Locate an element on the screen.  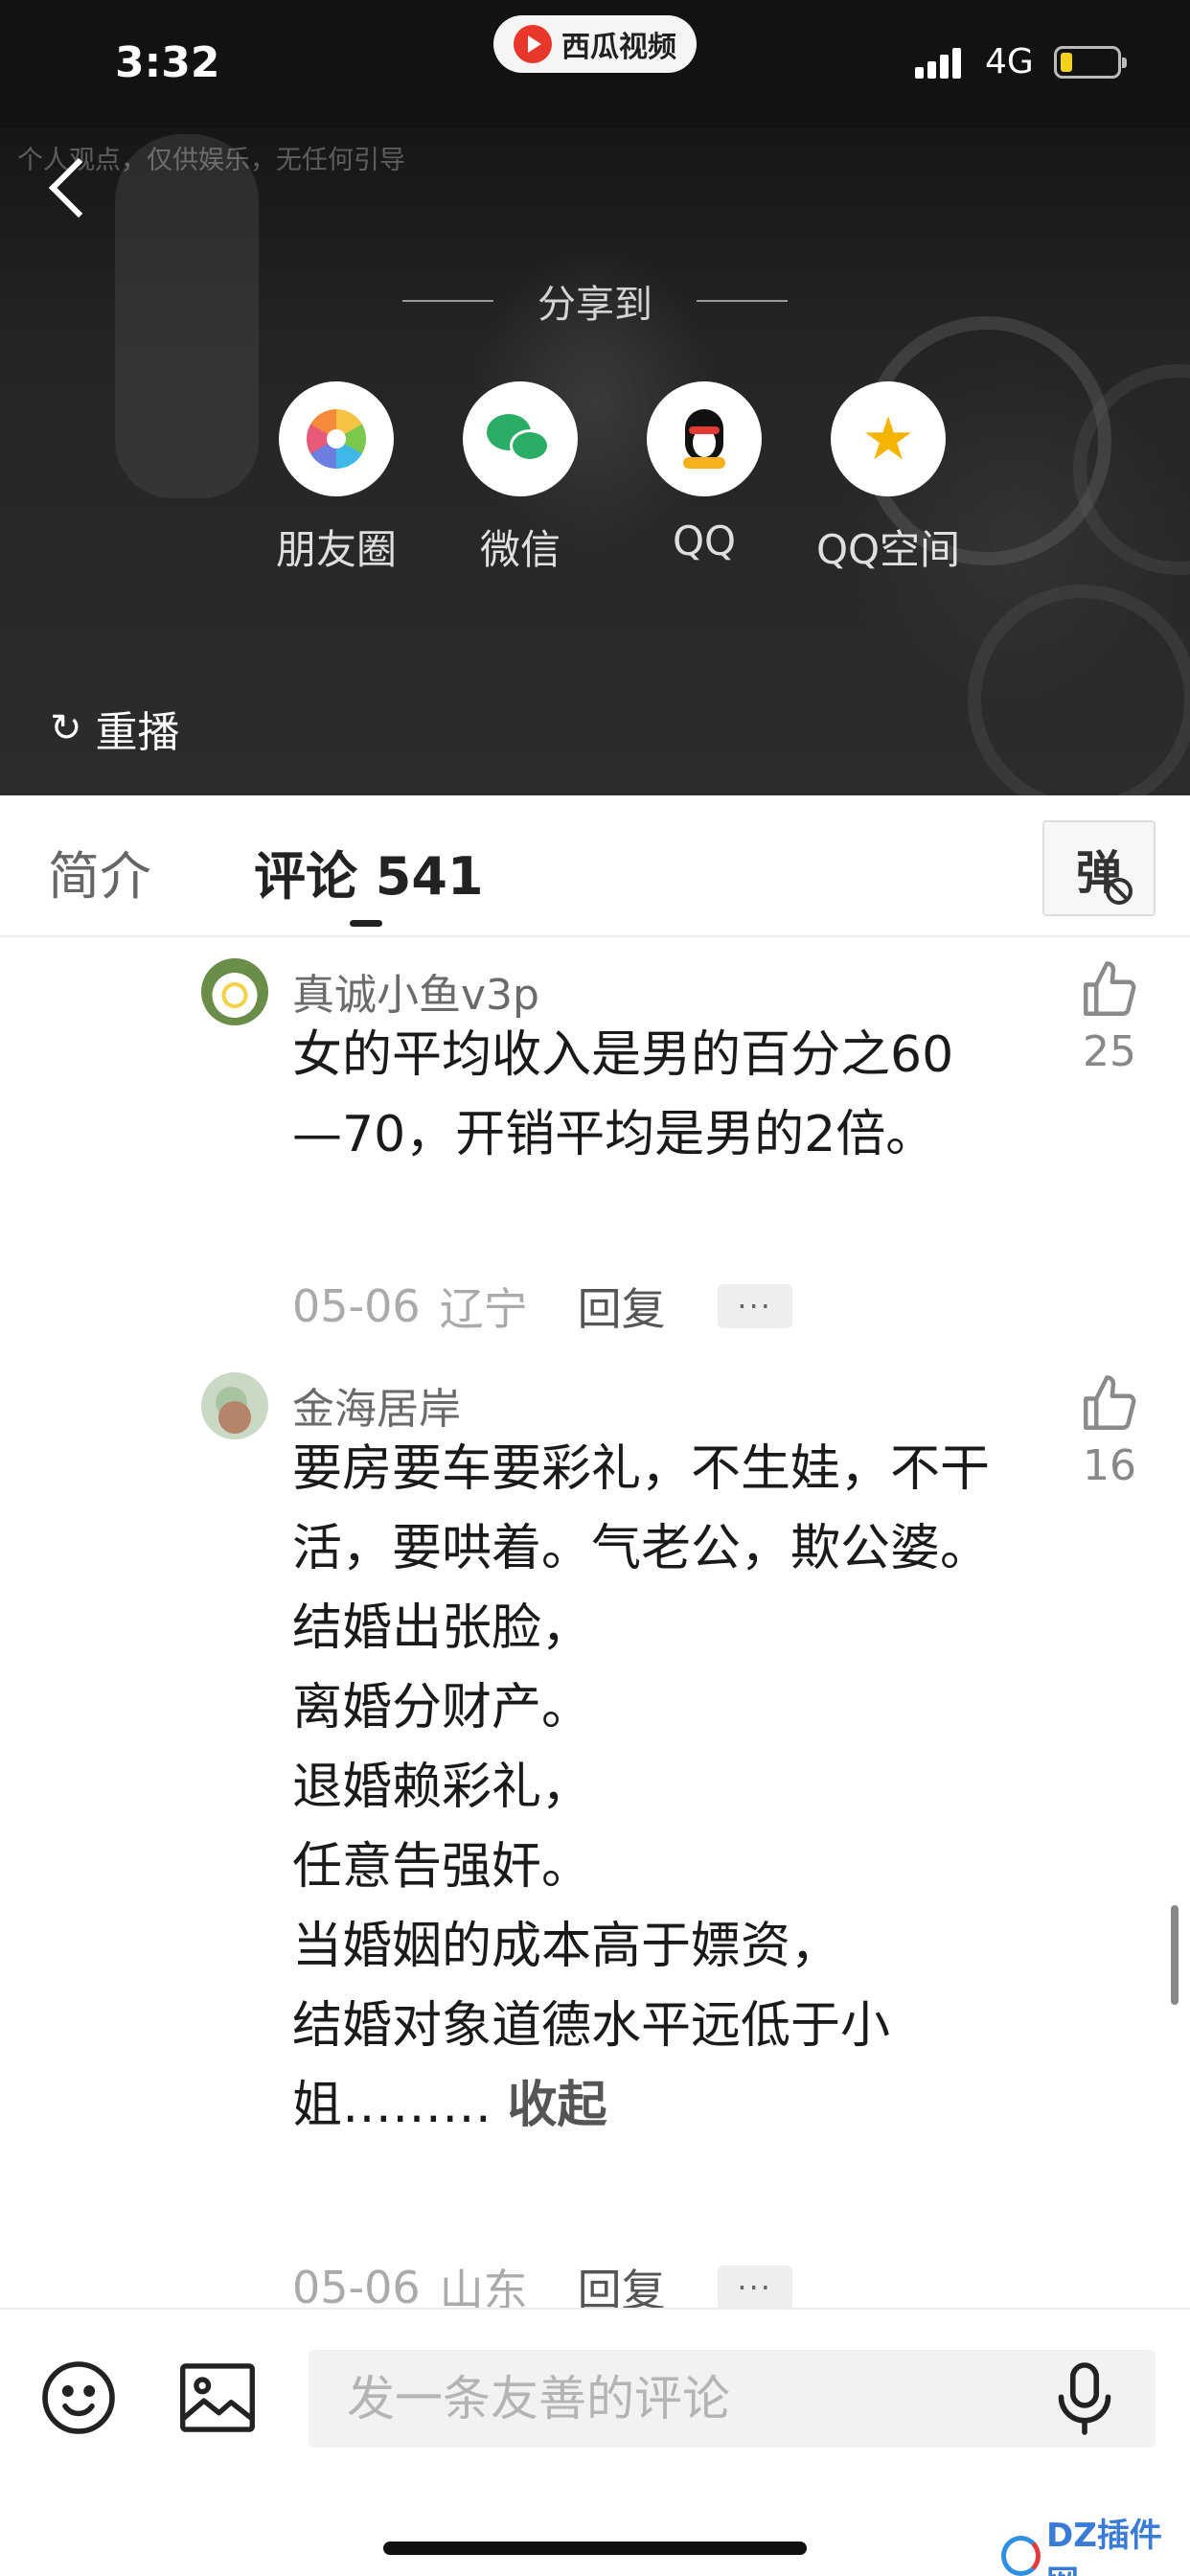
share-header: 分享到 is located at coordinates (595, 301).